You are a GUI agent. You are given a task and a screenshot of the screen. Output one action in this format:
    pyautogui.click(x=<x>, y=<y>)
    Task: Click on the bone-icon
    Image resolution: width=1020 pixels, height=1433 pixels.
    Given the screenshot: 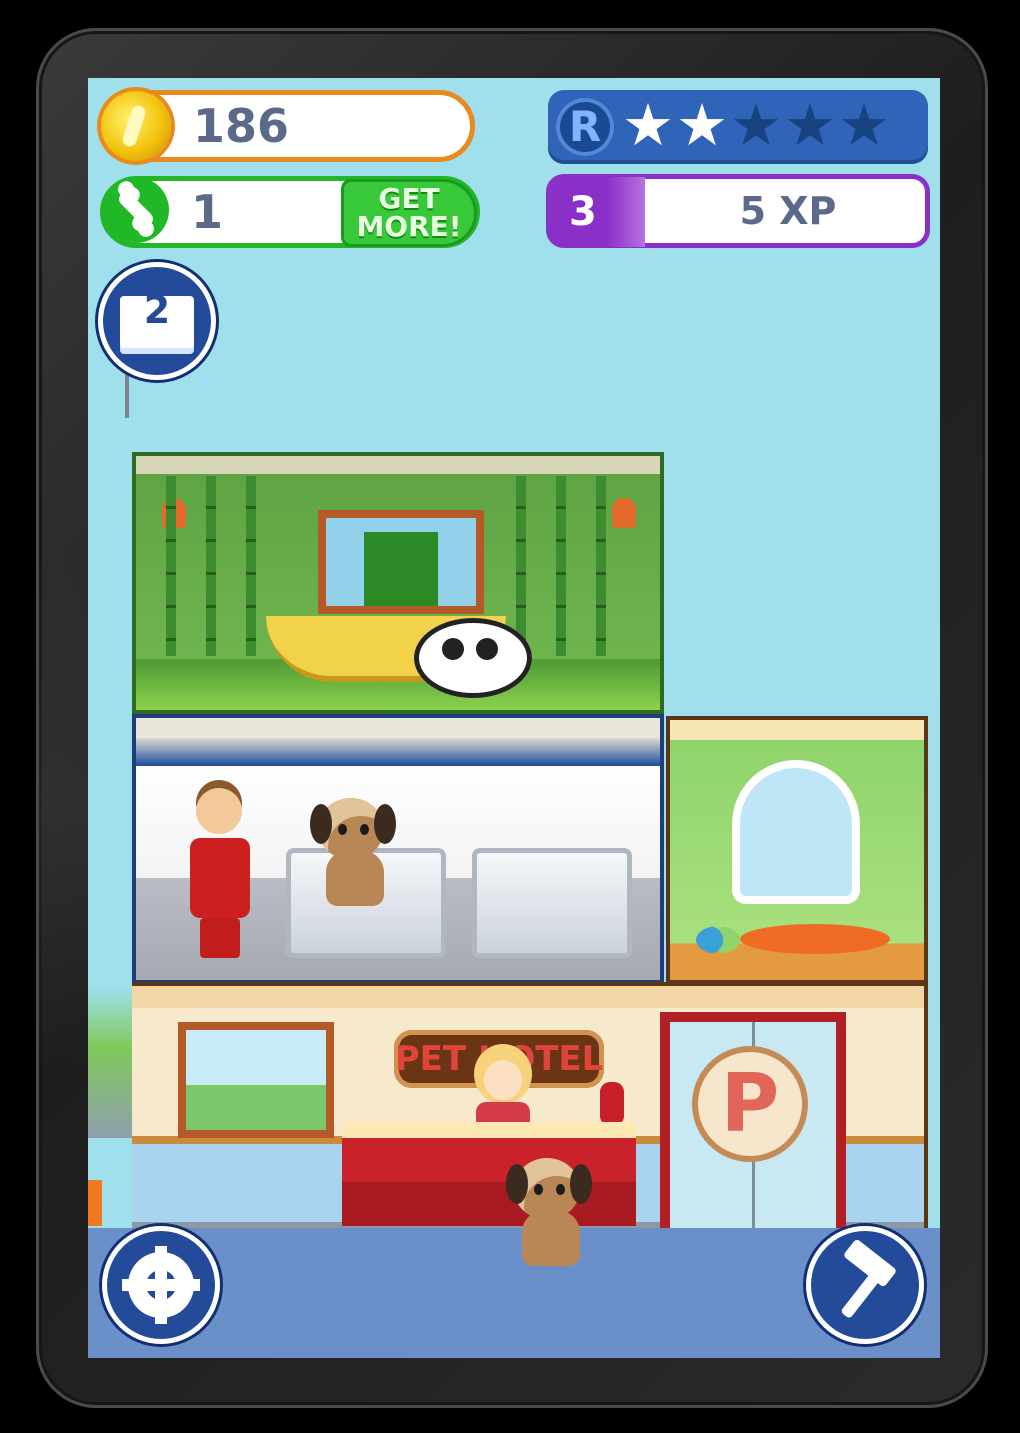 What is the action you would take?
    pyautogui.click(x=136, y=210)
    